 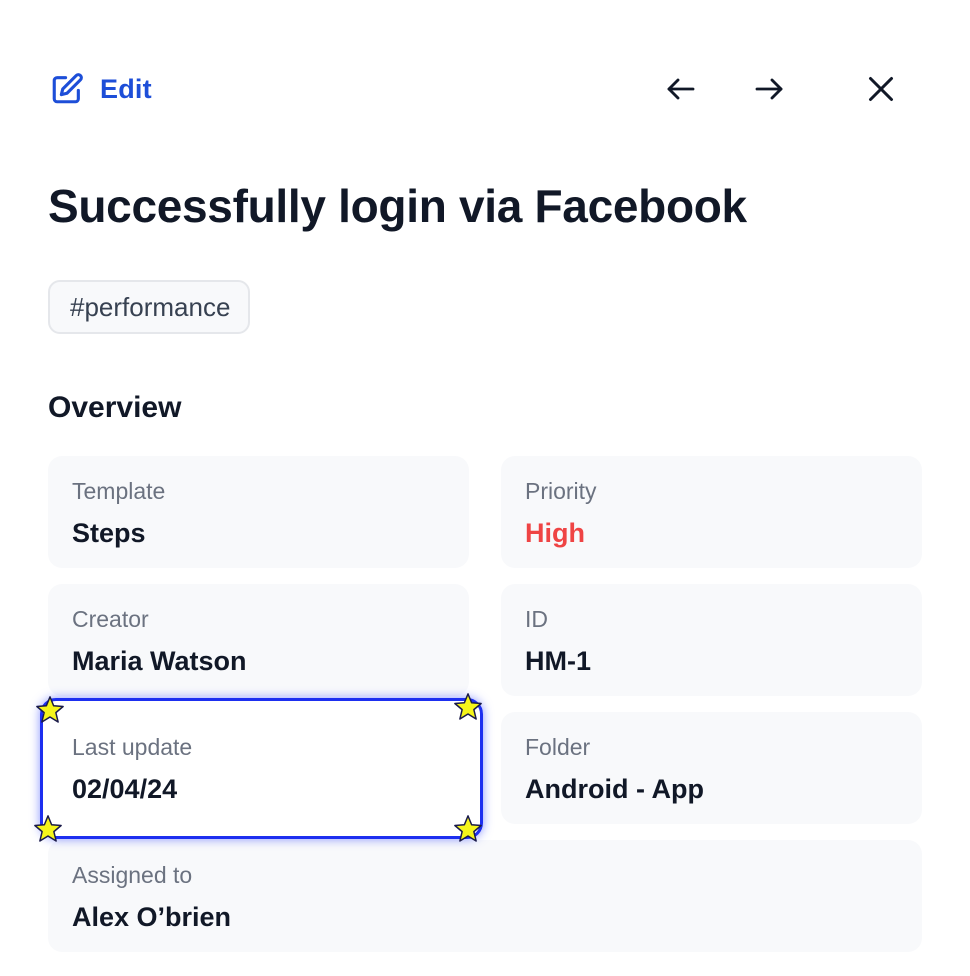 I want to click on last-update-value: 02/04/24, so click(x=125, y=789).